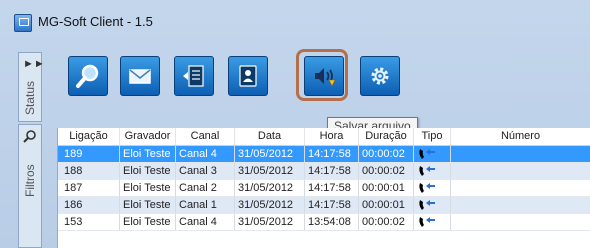 The height and width of the screenshot is (248, 590). What do you see at coordinates (89, 188) in the screenshot?
I see `ligacao-cell: 187` at bounding box center [89, 188].